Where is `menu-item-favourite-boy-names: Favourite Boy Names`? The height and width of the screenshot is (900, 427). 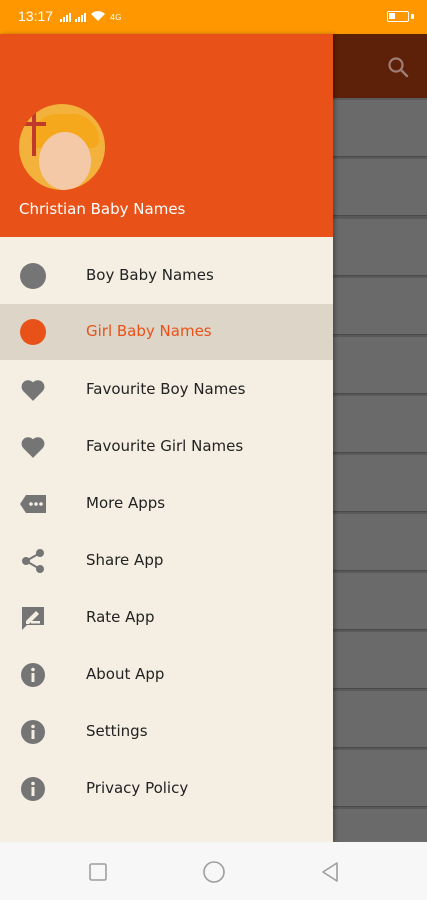
menu-item-favourite-boy-names: Favourite Boy Names is located at coordinates (166, 390).